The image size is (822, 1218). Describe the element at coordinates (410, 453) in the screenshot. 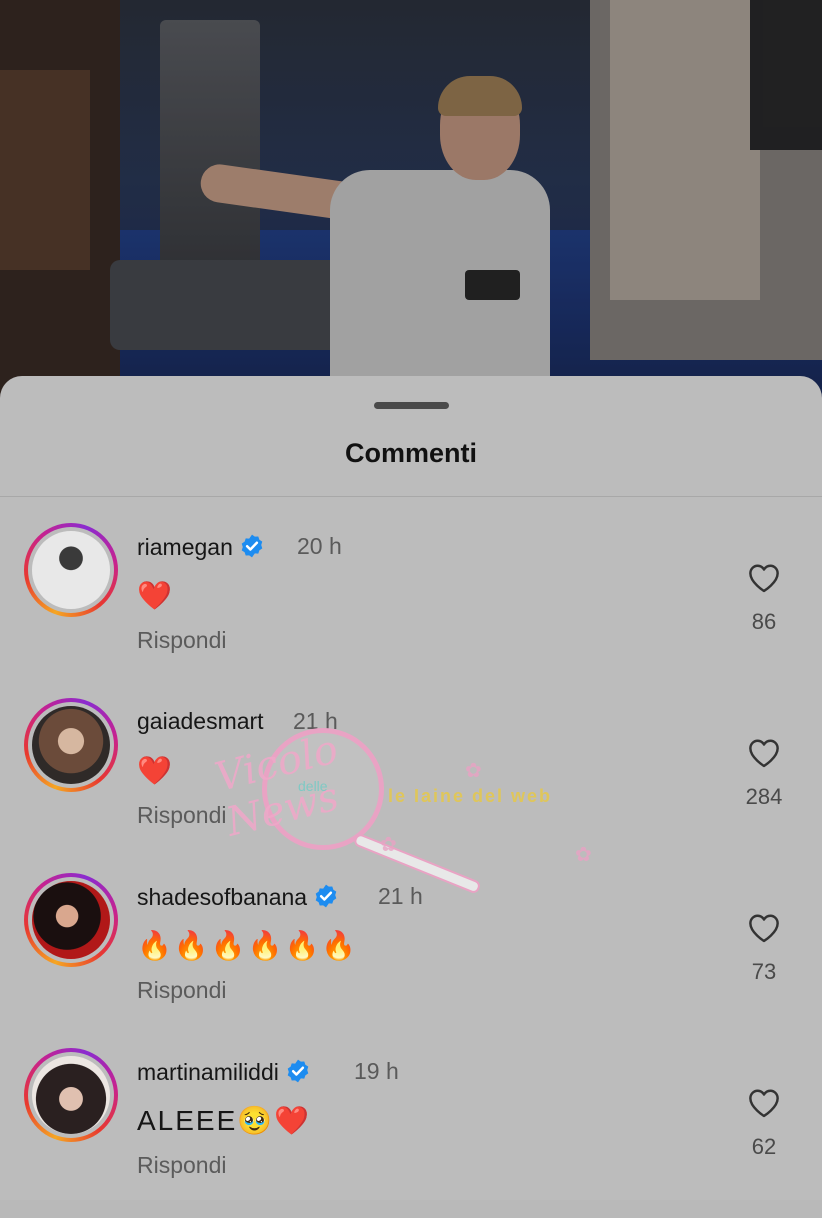

I see `sheet-title: Commenti` at that location.